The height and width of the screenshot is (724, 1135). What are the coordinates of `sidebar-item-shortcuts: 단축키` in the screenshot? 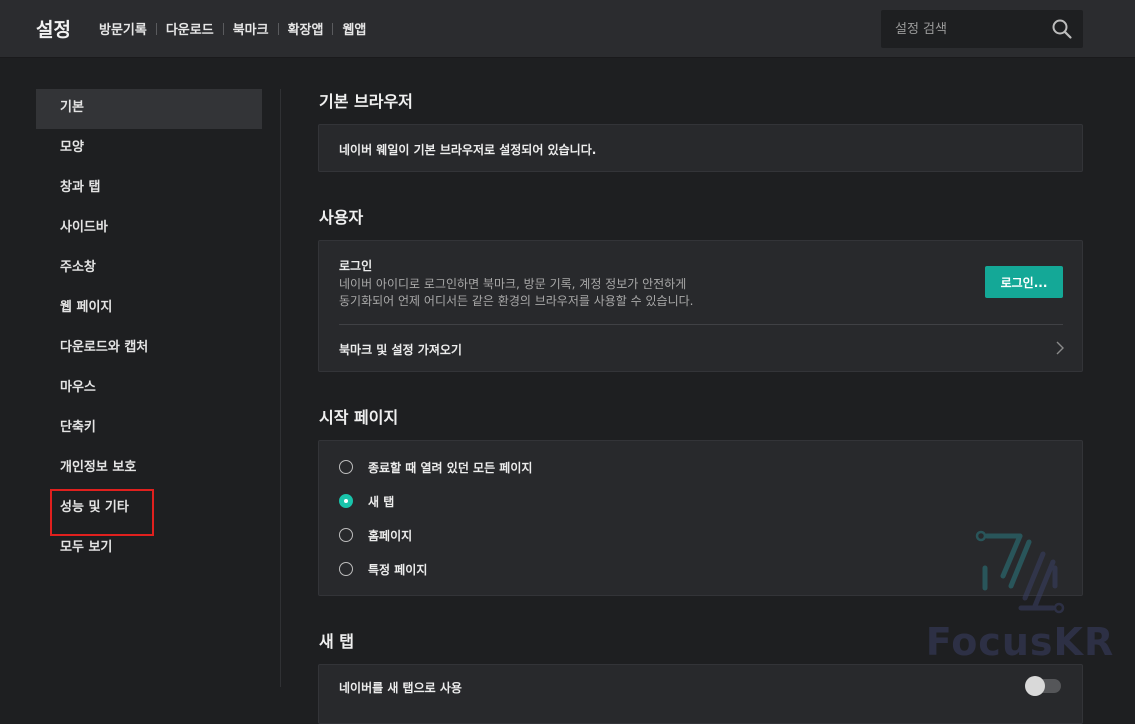 It's located at (149, 429).